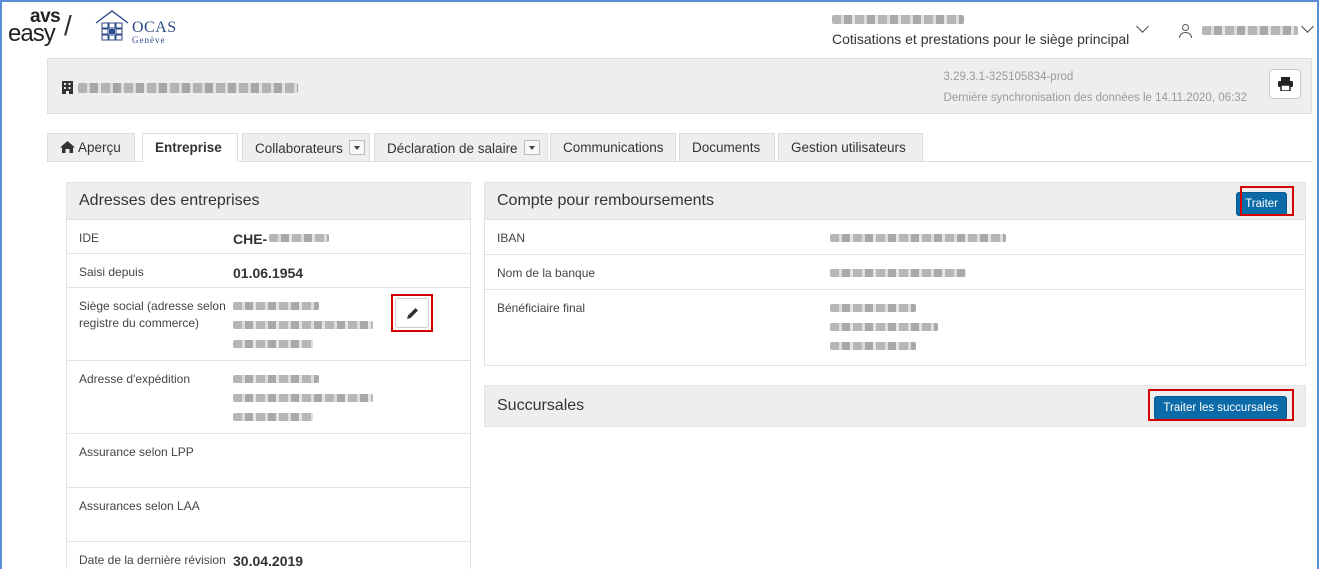 Image resolution: width=1319 pixels, height=569 pixels. I want to click on home-icon, so click(67, 147).